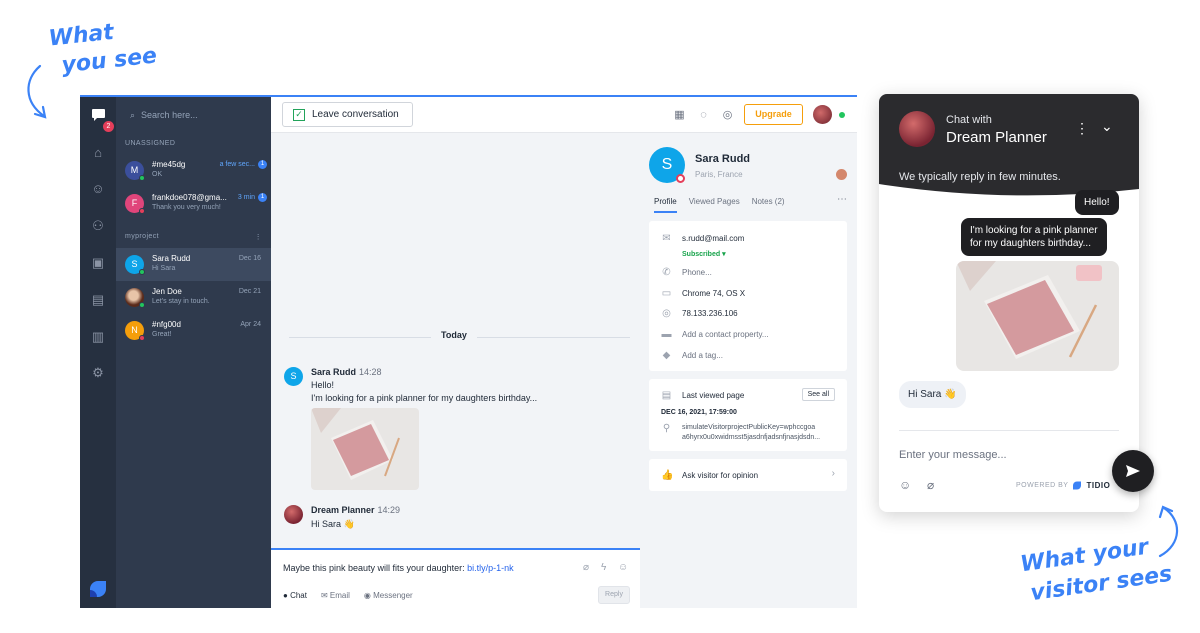  Describe the element at coordinates (295, 595) in the screenshot. I see `tab-chat: ● Chat` at that location.